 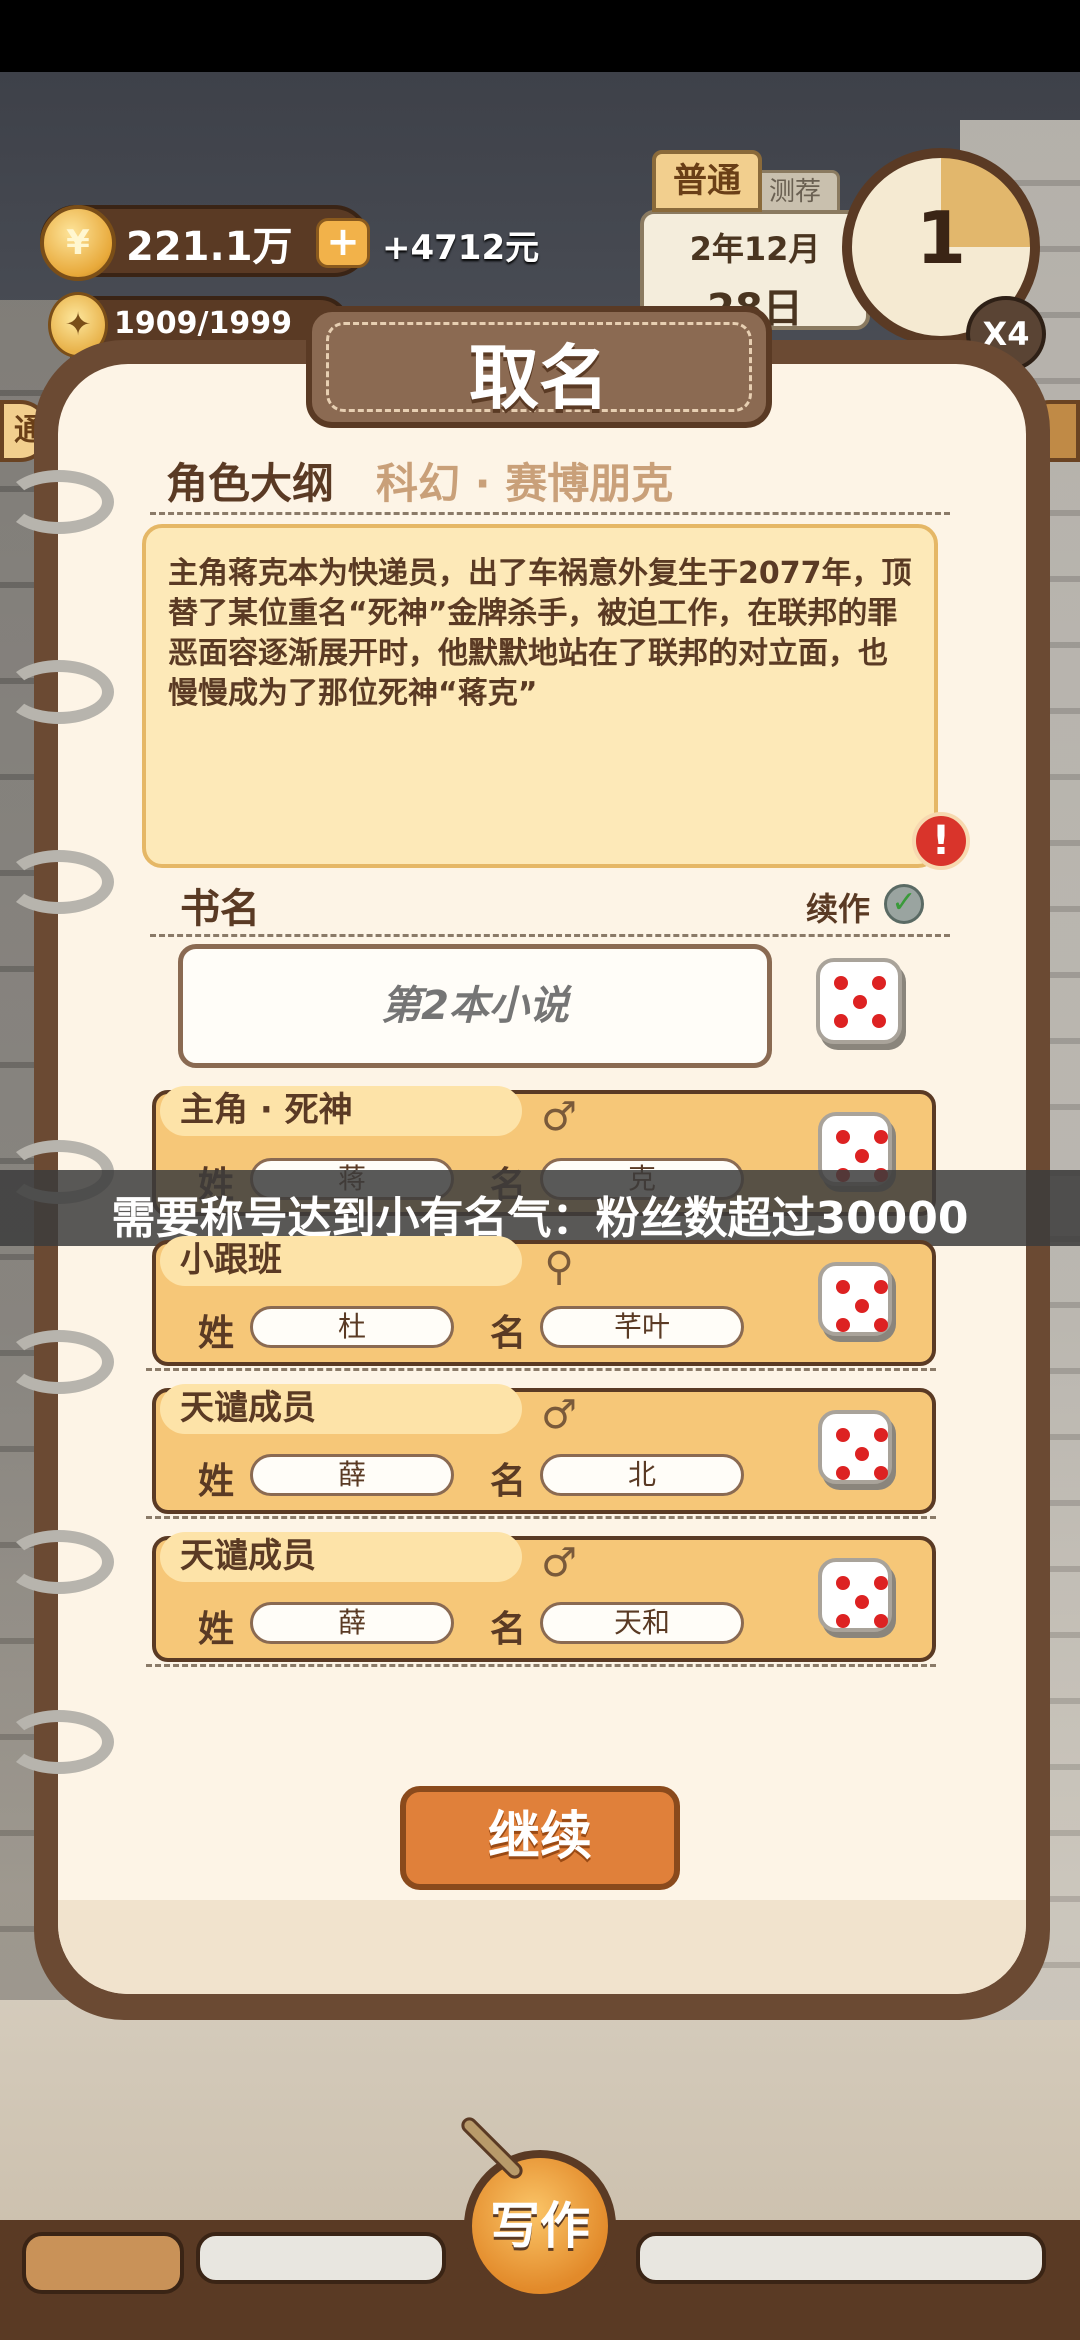 What do you see at coordinates (795, 192) in the screenshot?
I see `calendar-tab-secondary: 测荐` at bounding box center [795, 192].